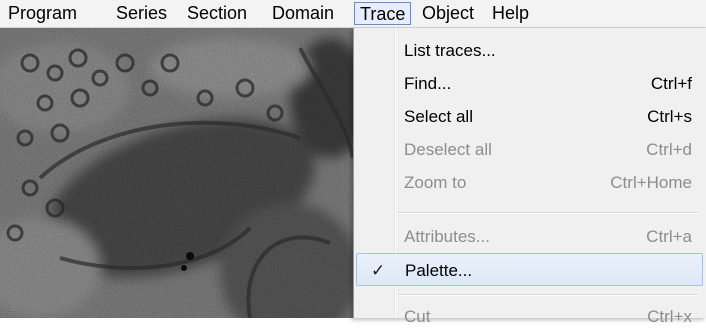 The image size is (706, 333). I want to click on menu-item-shortcut: Ctrl+s, so click(669, 116).